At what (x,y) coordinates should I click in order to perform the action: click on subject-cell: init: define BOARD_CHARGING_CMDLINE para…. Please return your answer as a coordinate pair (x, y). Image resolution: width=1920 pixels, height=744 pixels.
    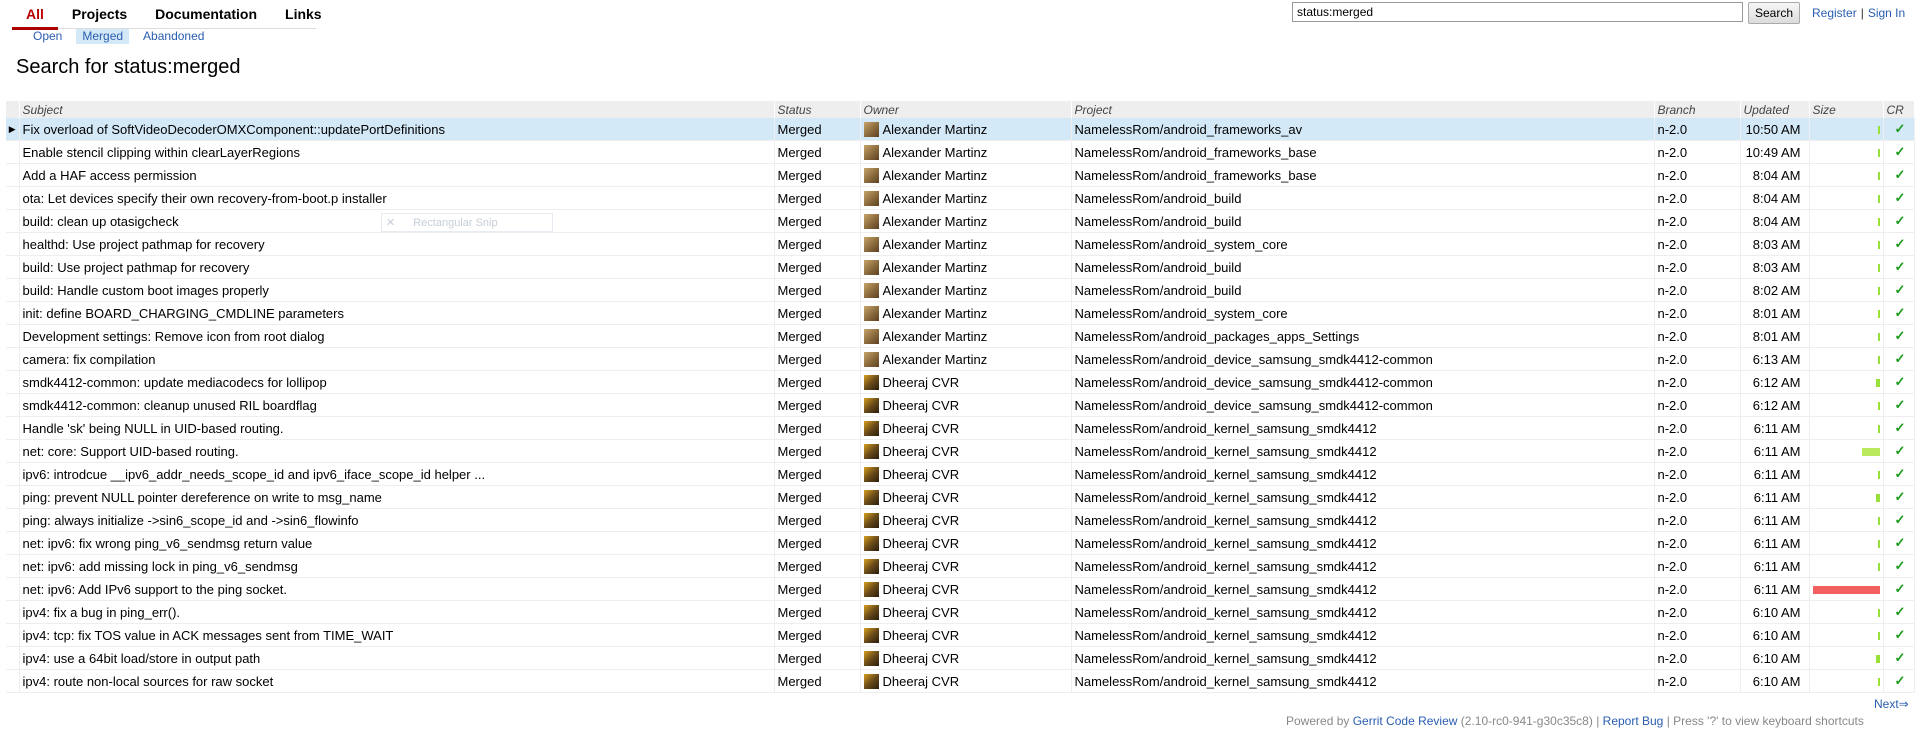
    Looking at the image, I should click on (397, 313).